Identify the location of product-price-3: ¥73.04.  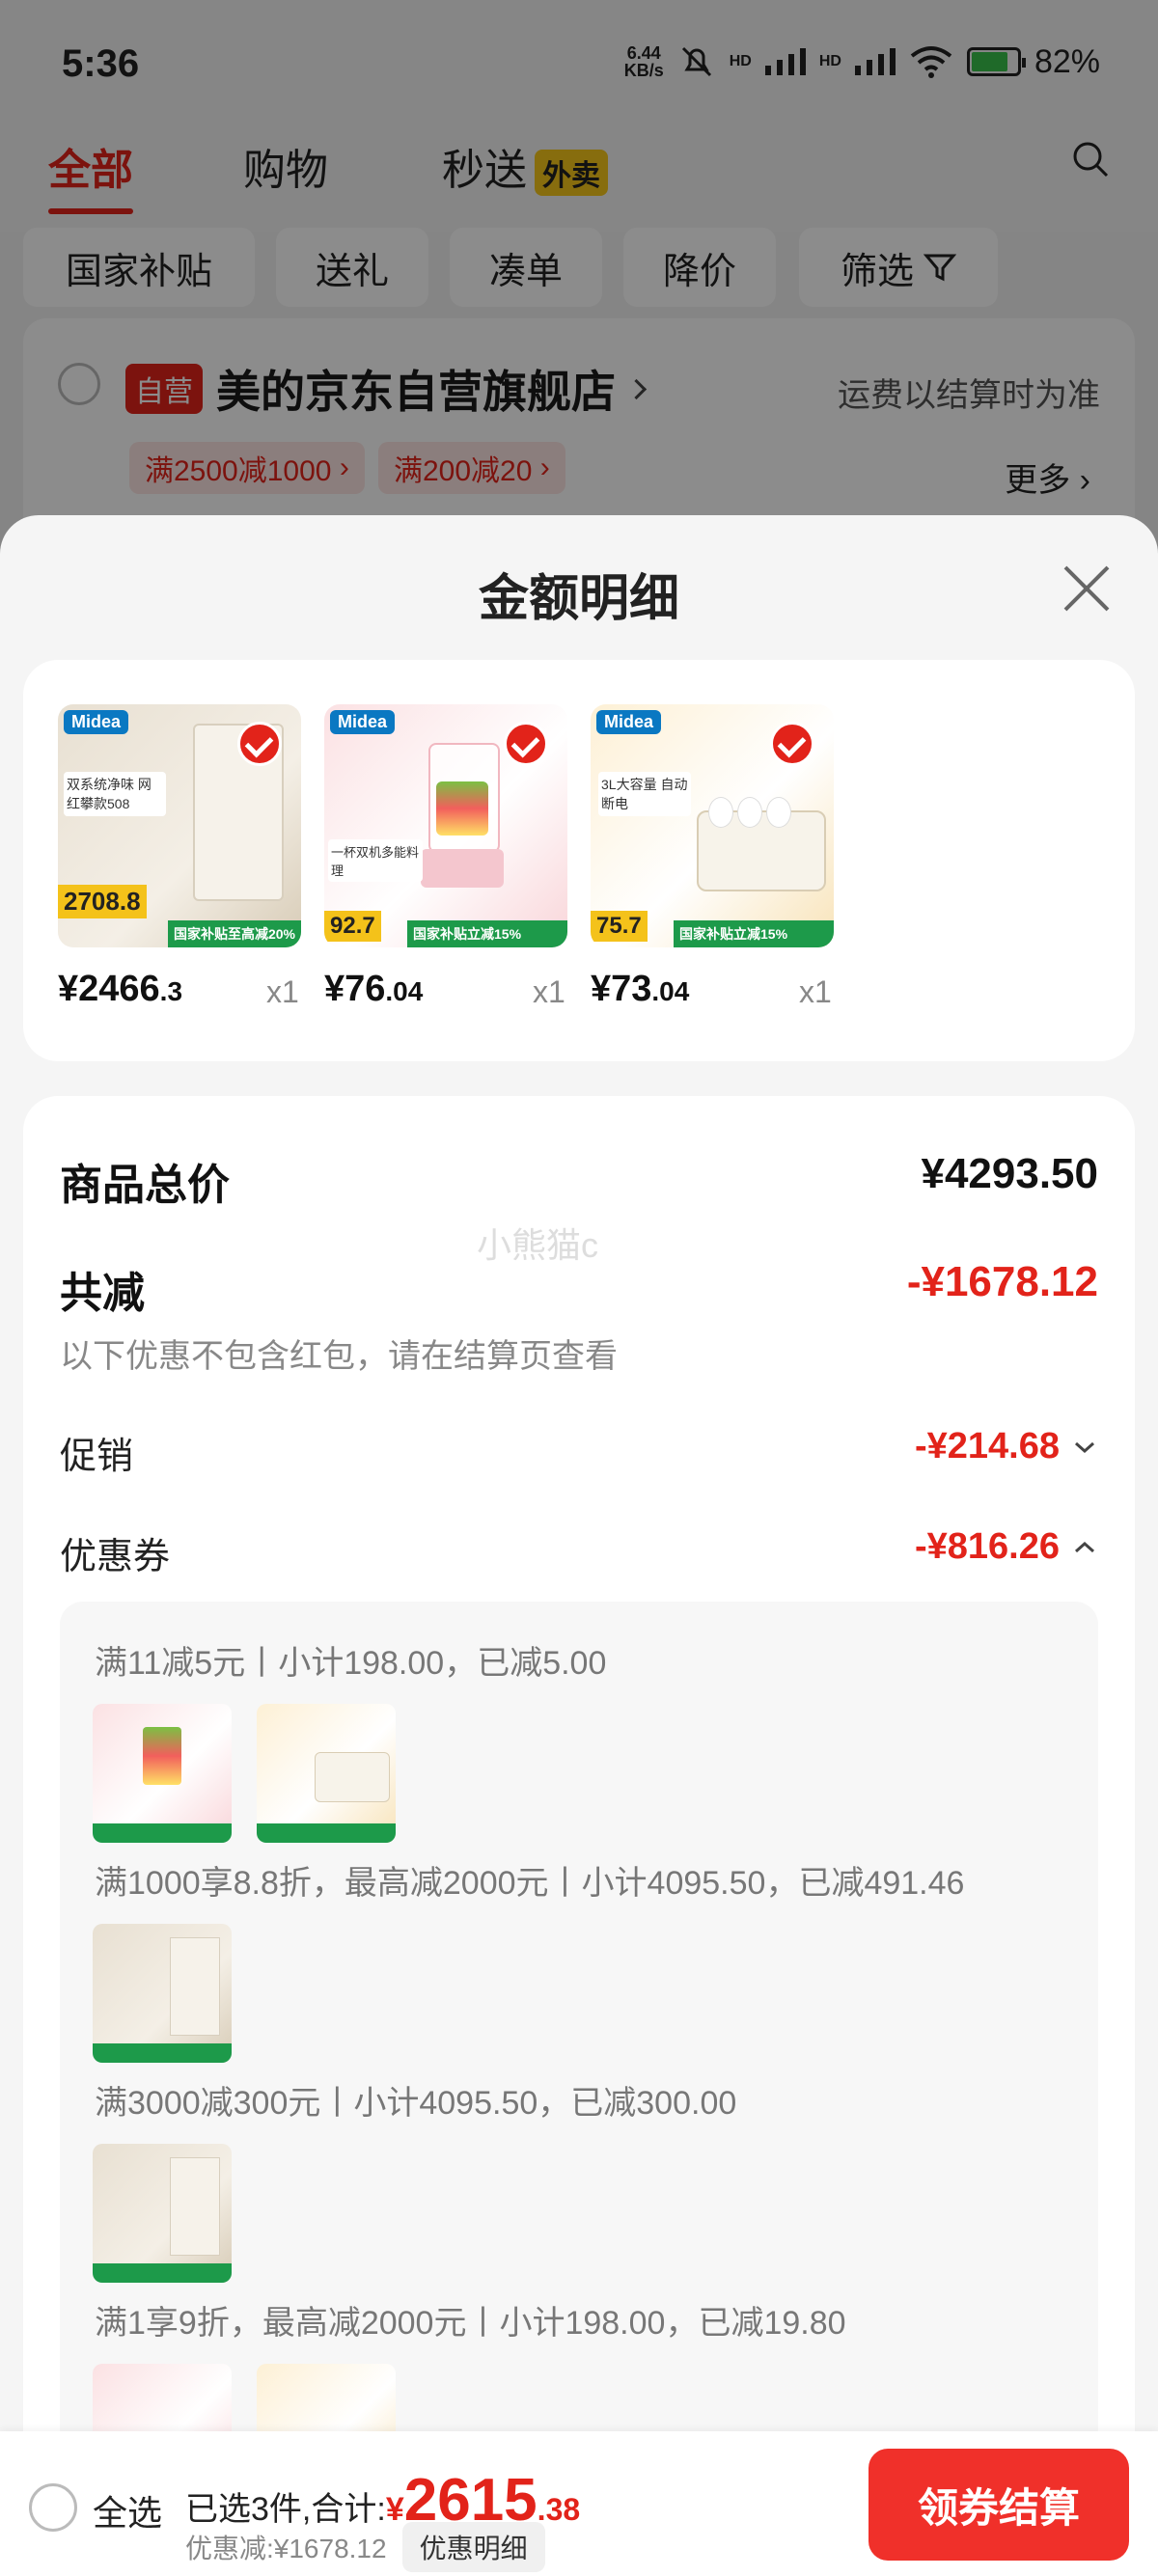
(640, 989).